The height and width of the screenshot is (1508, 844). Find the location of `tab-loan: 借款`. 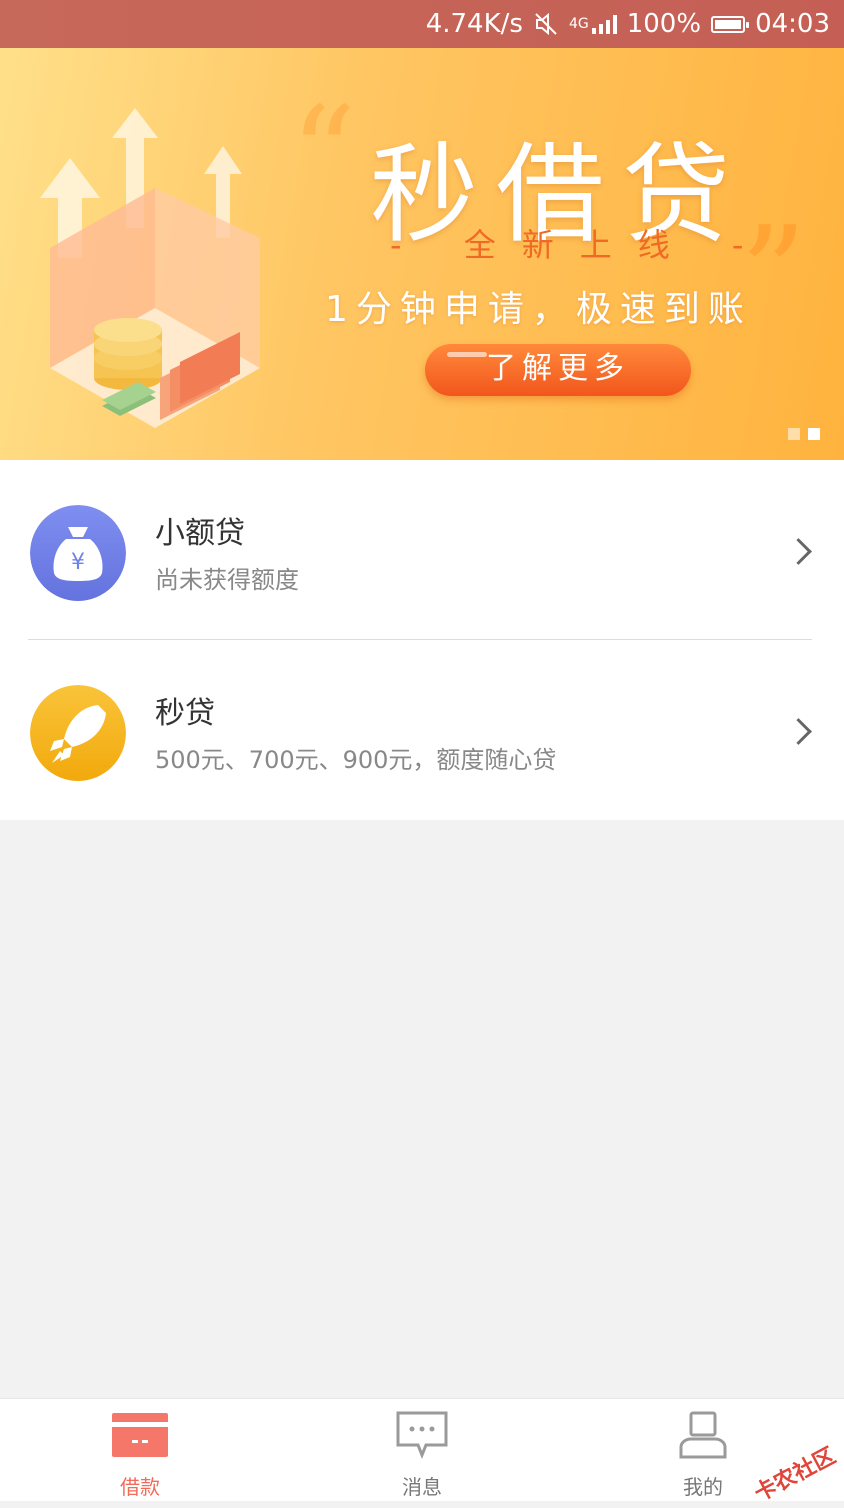

tab-loan: 借款 is located at coordinates (140, 1450).